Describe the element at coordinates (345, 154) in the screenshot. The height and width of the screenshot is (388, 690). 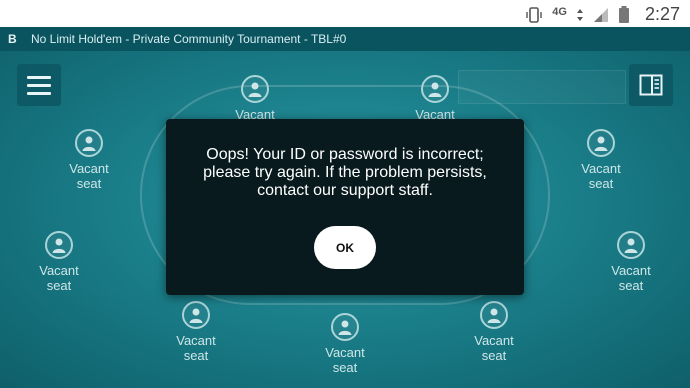
I see `error-message-line: Oops! Your ID or password is incorrect;` at that location.